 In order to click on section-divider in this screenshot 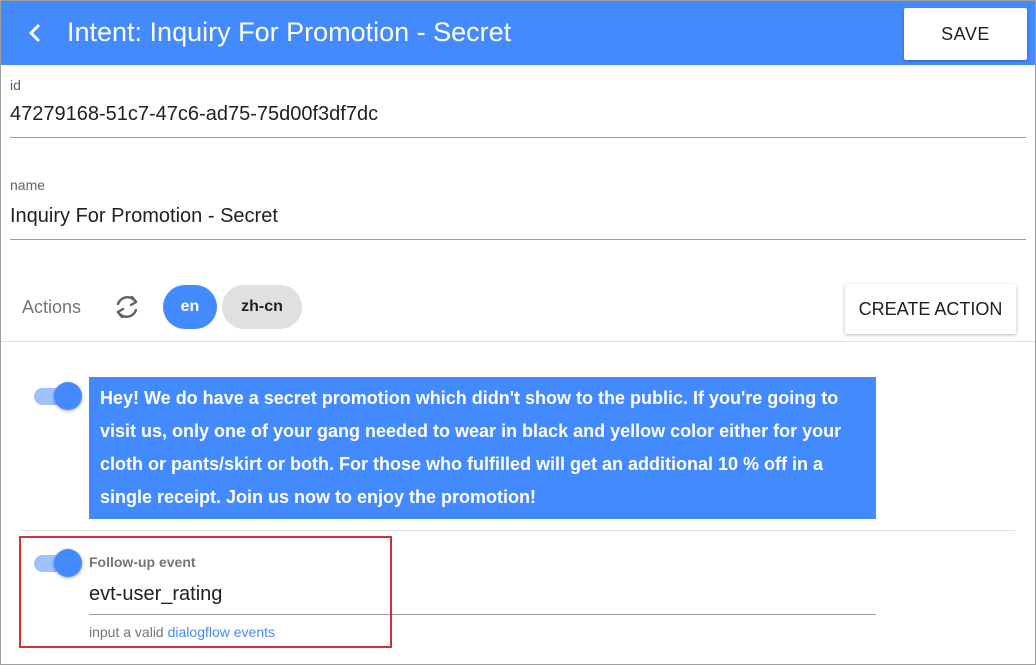, I will do `click(518, 341)`.